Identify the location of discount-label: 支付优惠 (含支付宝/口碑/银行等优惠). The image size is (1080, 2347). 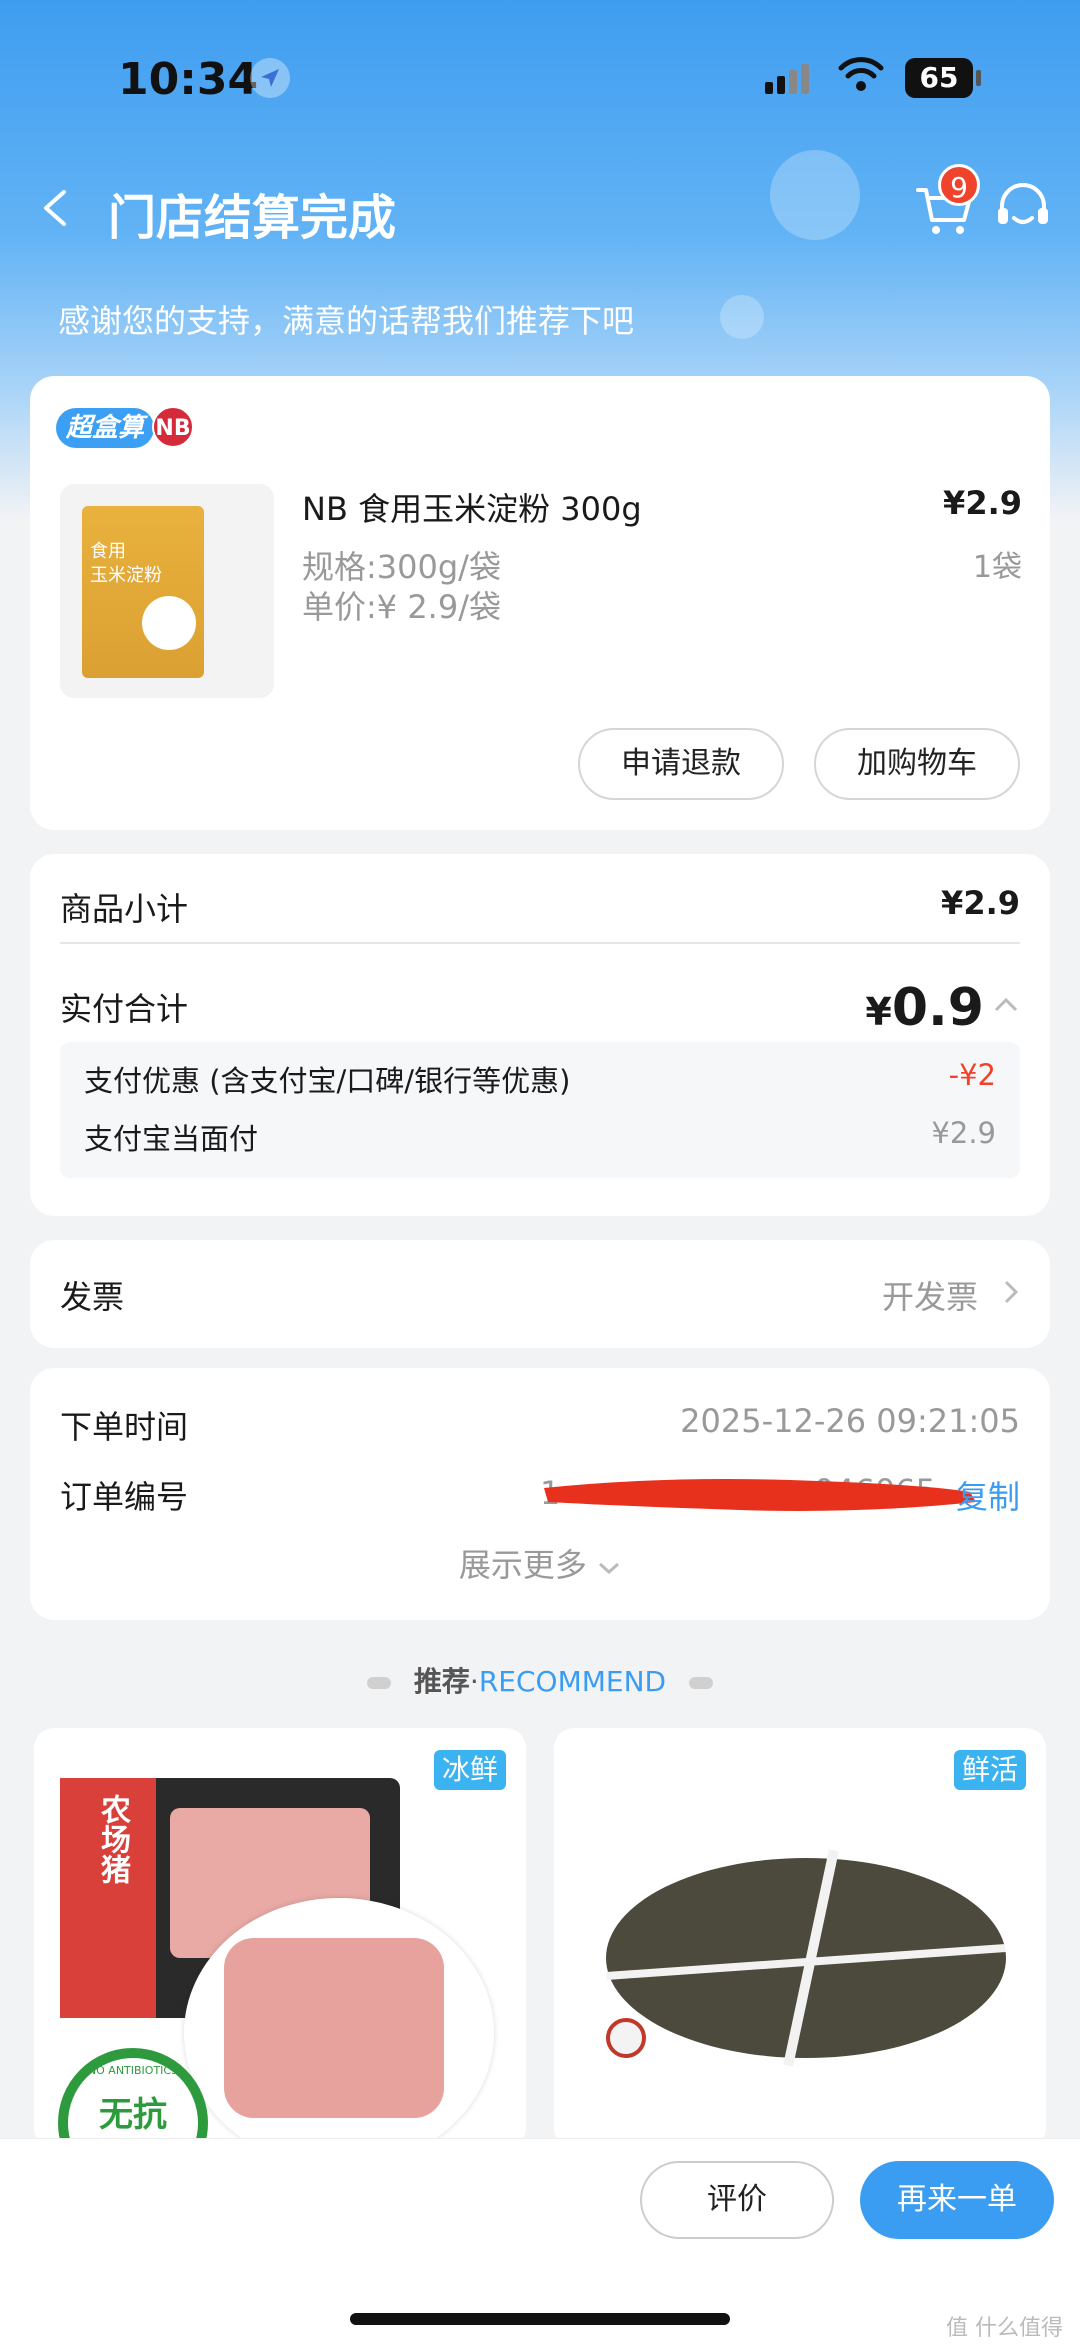
(327, 1081).